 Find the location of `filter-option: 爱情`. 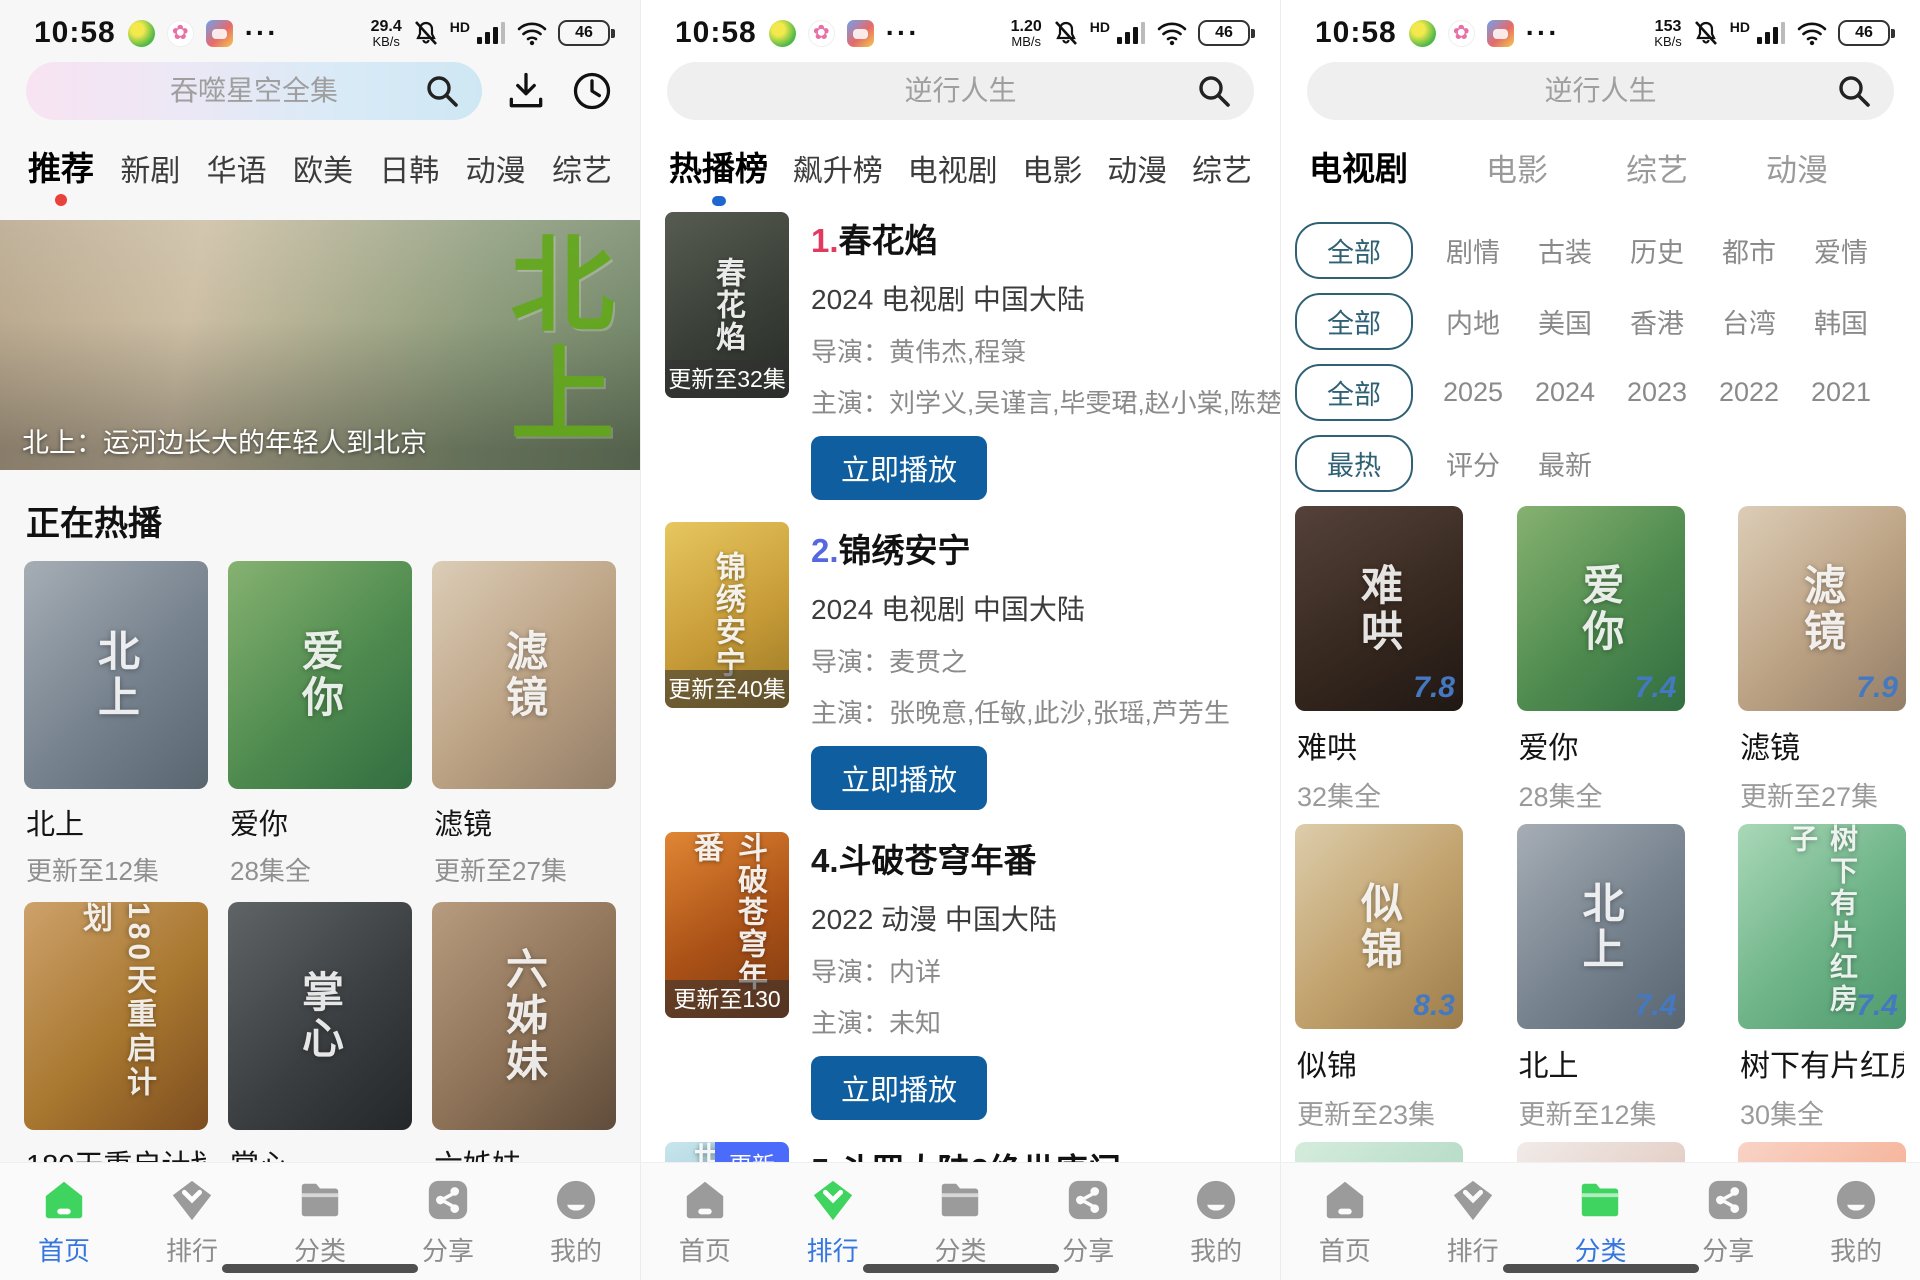

filter-option: 爱情 is located at coordinates (1841, 250).